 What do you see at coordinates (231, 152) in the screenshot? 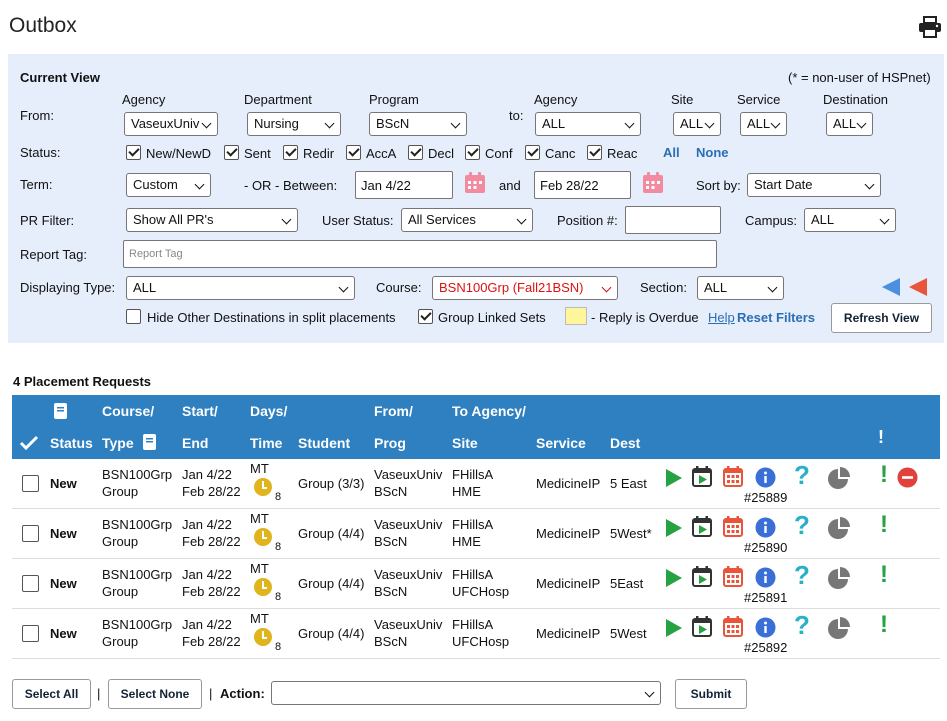
I see `status-checkbox-sent` at bounding box center [231, 152].